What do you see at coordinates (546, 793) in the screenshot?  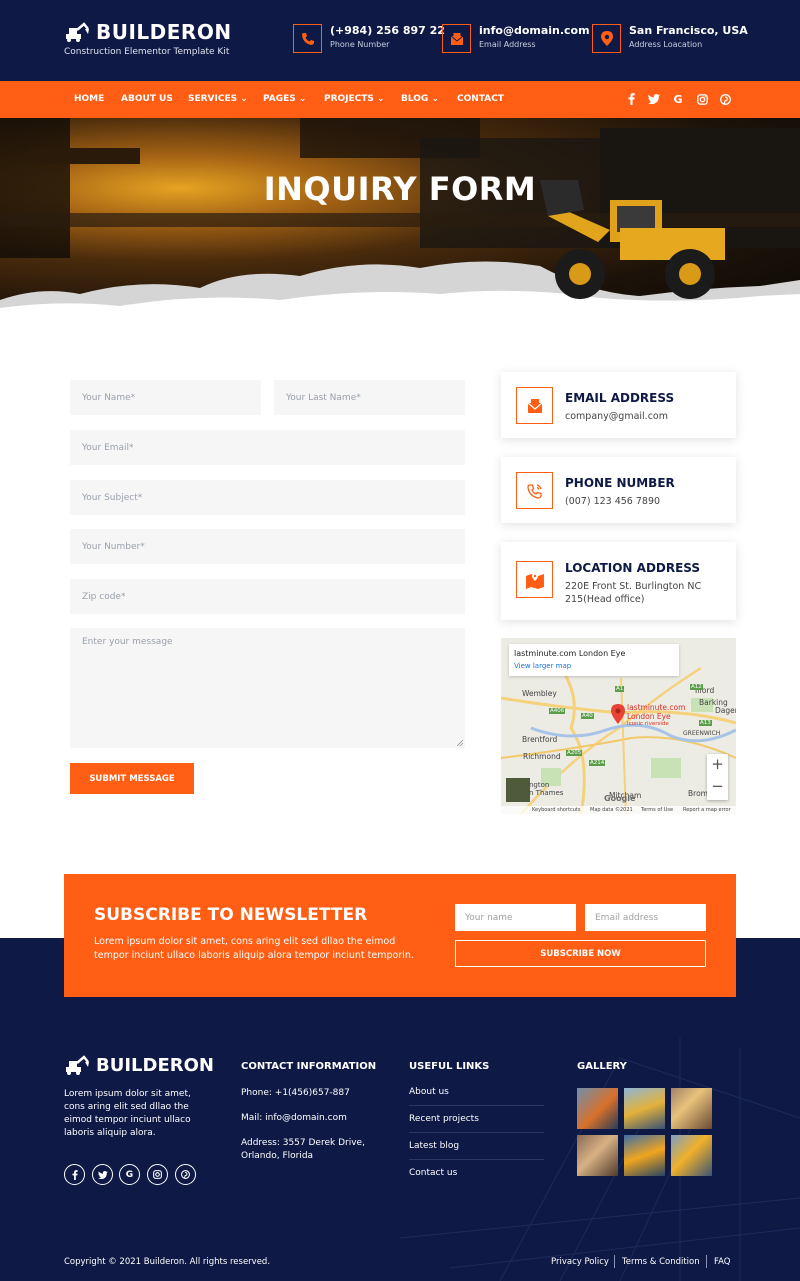 I see `map-label: n Thames` at bounding box center [546, 793].